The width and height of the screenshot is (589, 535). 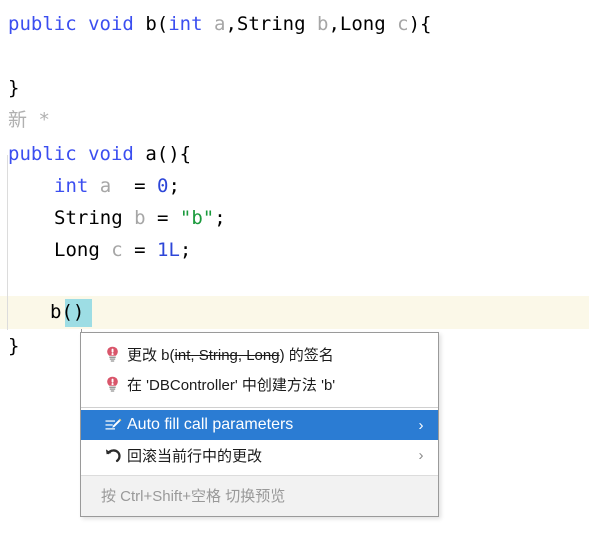 I want to click on menu-item-auto-fill-call-parameters: Auto fill call parameters ›, so click(x=259, y=425).